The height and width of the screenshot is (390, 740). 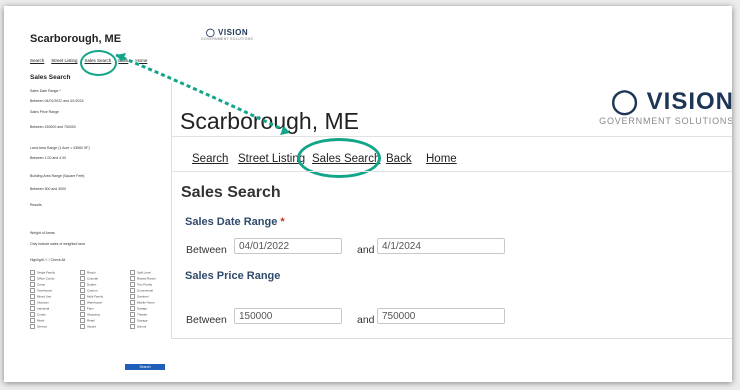 What do you see at coordinates (57, 101) in the screenshot?
I see `mini-row: Between 04/01/2022 and 4/1/2024` at bounding box center [57, 101].